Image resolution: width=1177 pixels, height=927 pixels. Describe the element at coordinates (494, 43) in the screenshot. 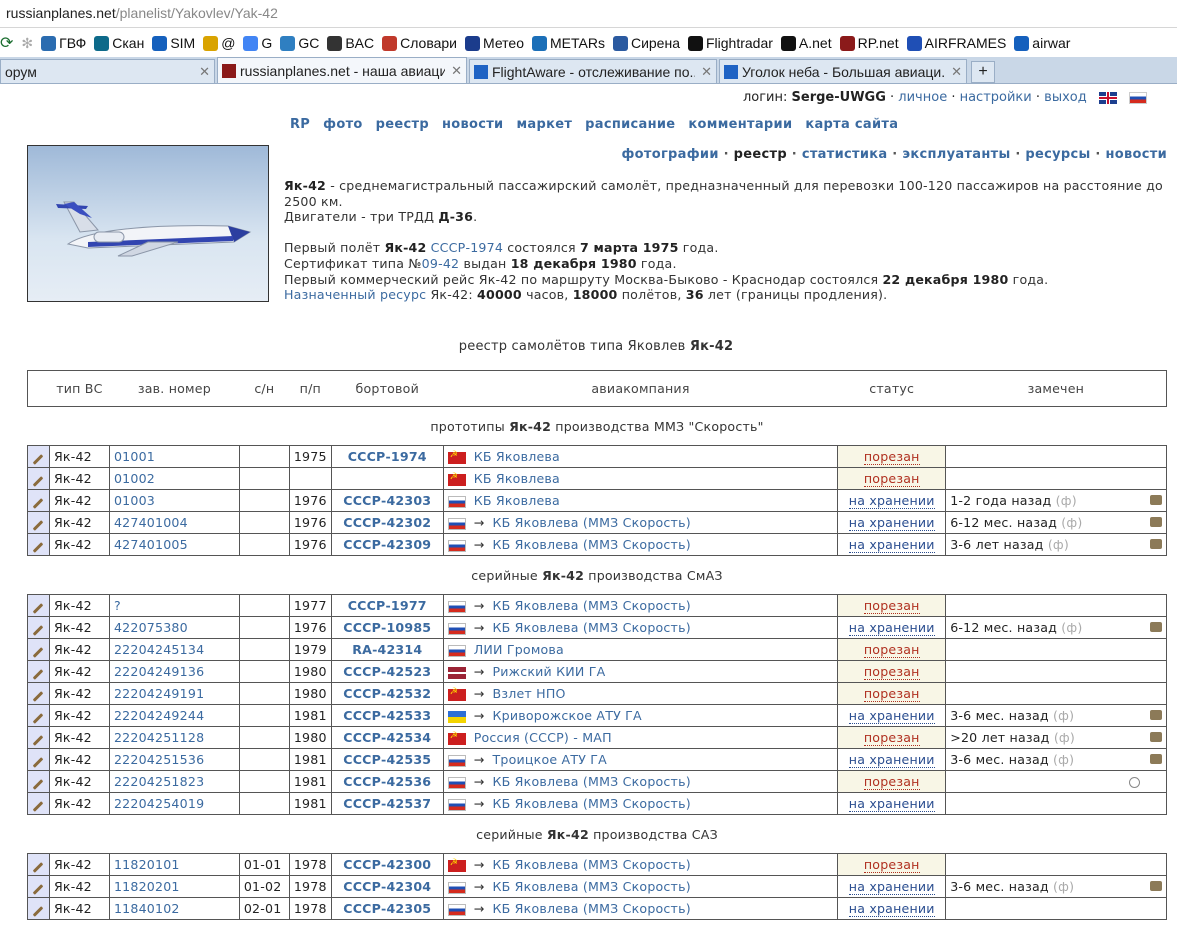

I see `bookmark-8: Метео` at that location.